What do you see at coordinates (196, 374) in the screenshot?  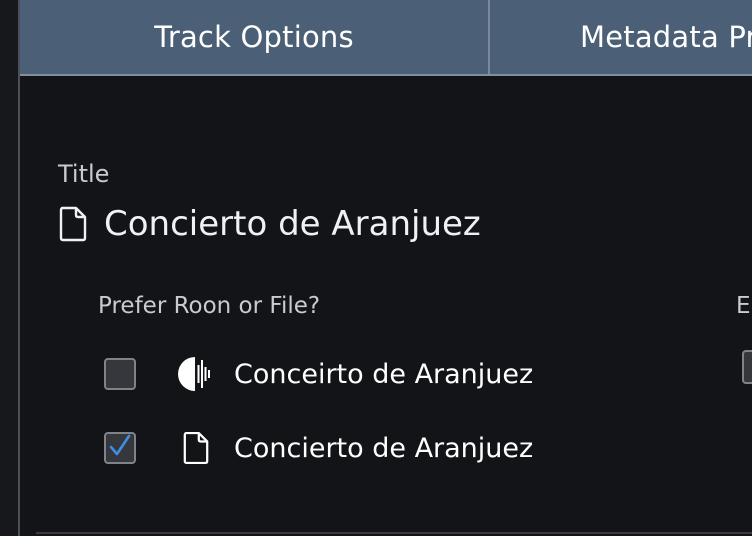 I see `roon-logo-icon` at bounding box center [196, 374].